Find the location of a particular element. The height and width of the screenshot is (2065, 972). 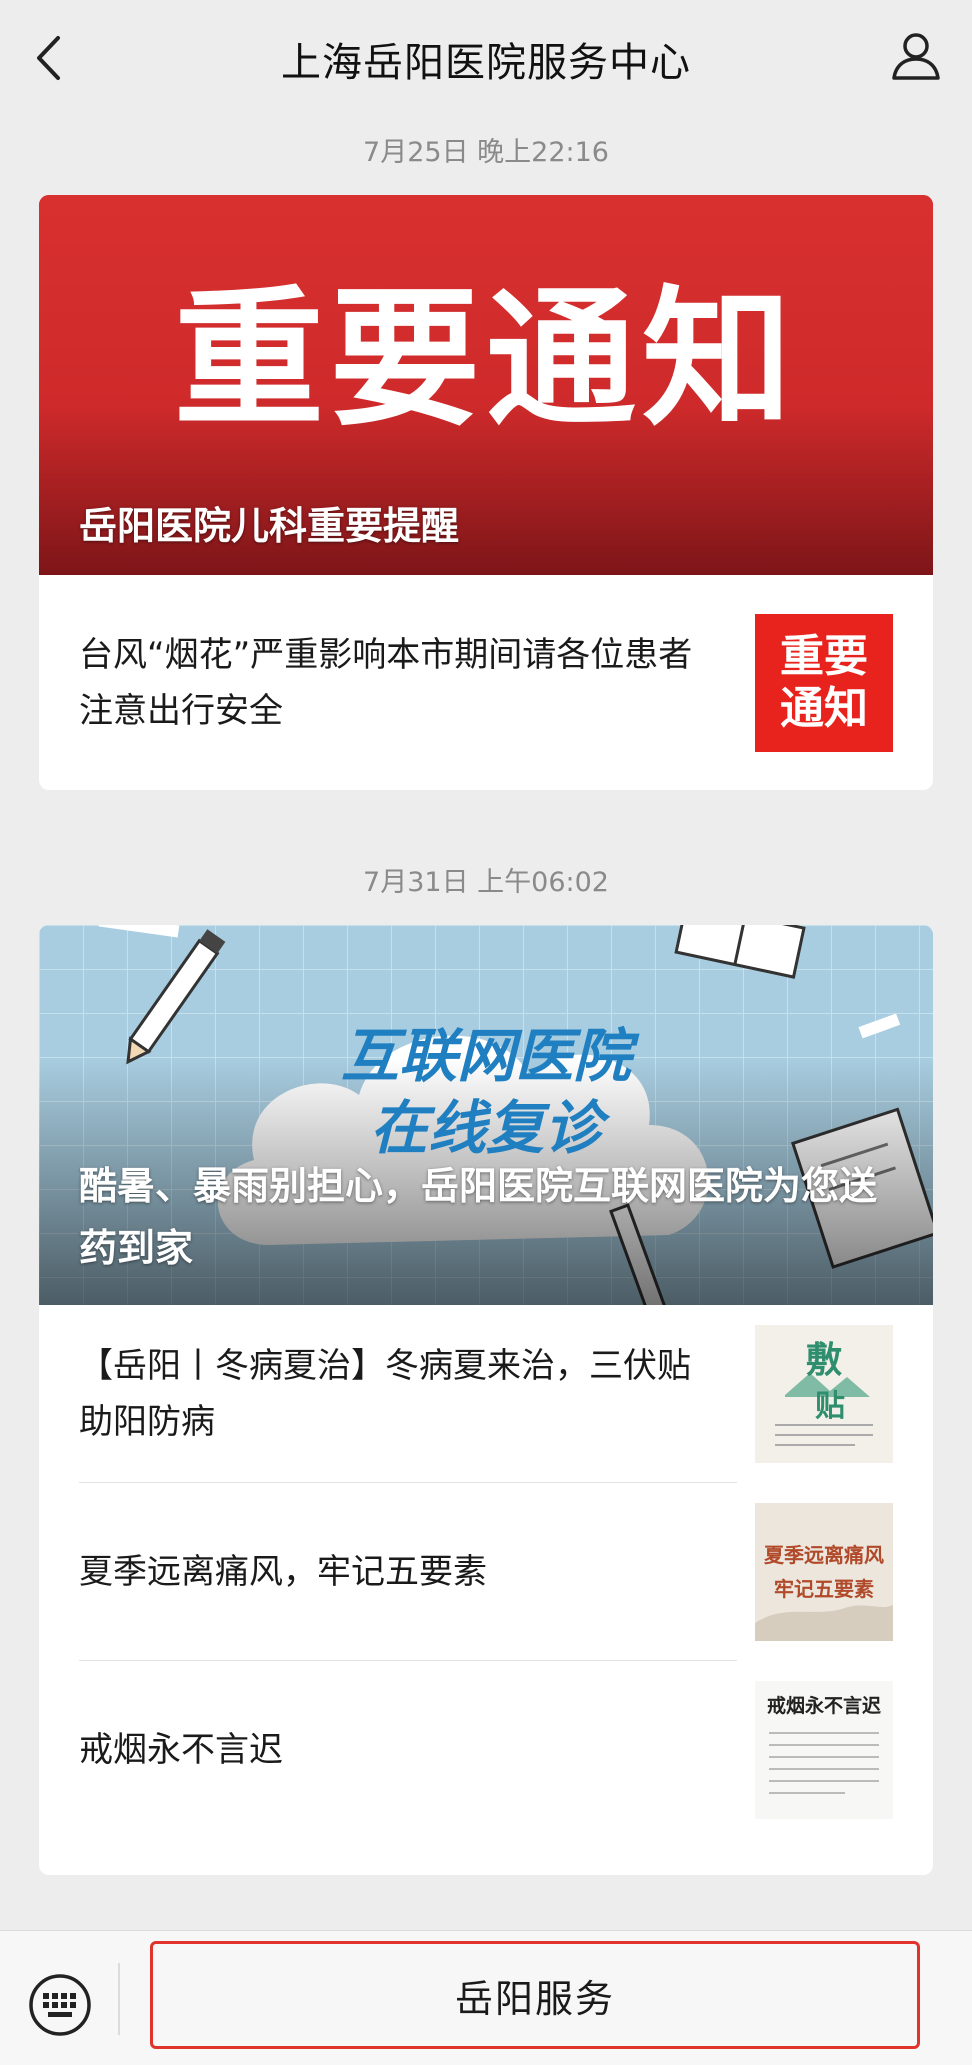

thumb-text-line: 敷 is located at coordinates (823, 1360).